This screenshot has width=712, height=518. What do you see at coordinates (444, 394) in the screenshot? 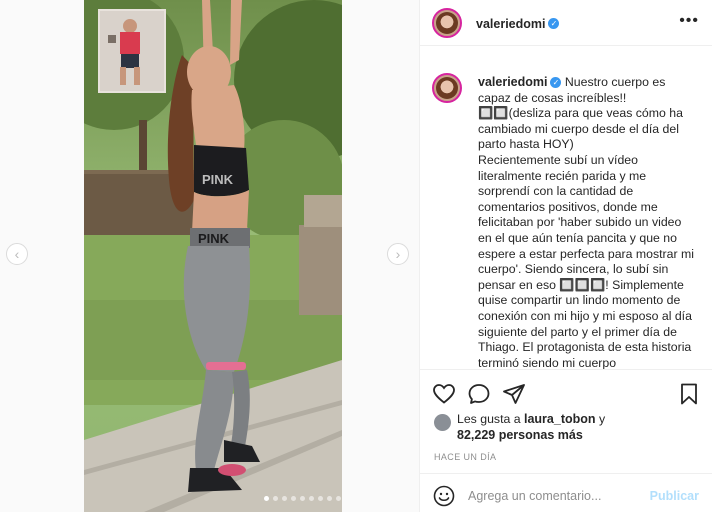
I see `heart-icon` at bounding box center [444, 394].